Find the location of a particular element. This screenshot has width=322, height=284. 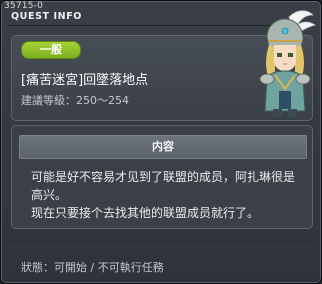

quest-id-label: 35715-0 is located at coordinates (24, 6).